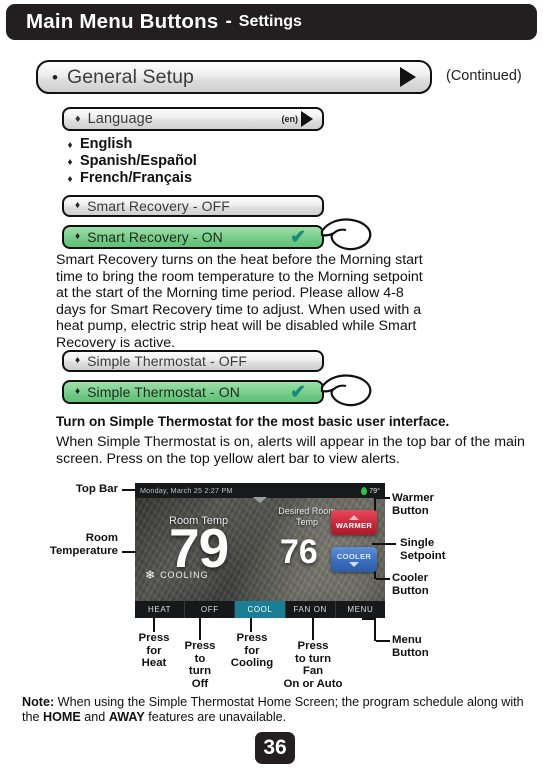 Image resolution: width=543 pixels, height=768 pixels. I want to click on smart-recovery-off-button: ♦ Smart Recovery - OFF, so click(193, 206).